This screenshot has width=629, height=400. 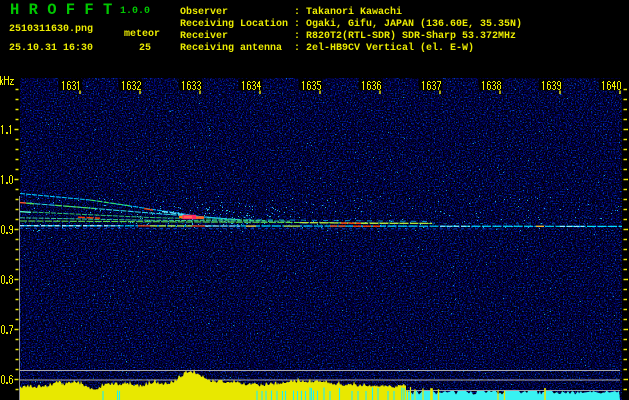 What do you see at coordinates (204, 12) in the screenshot?
I see `svg-text: Observer` at bounding box center [204, 12].